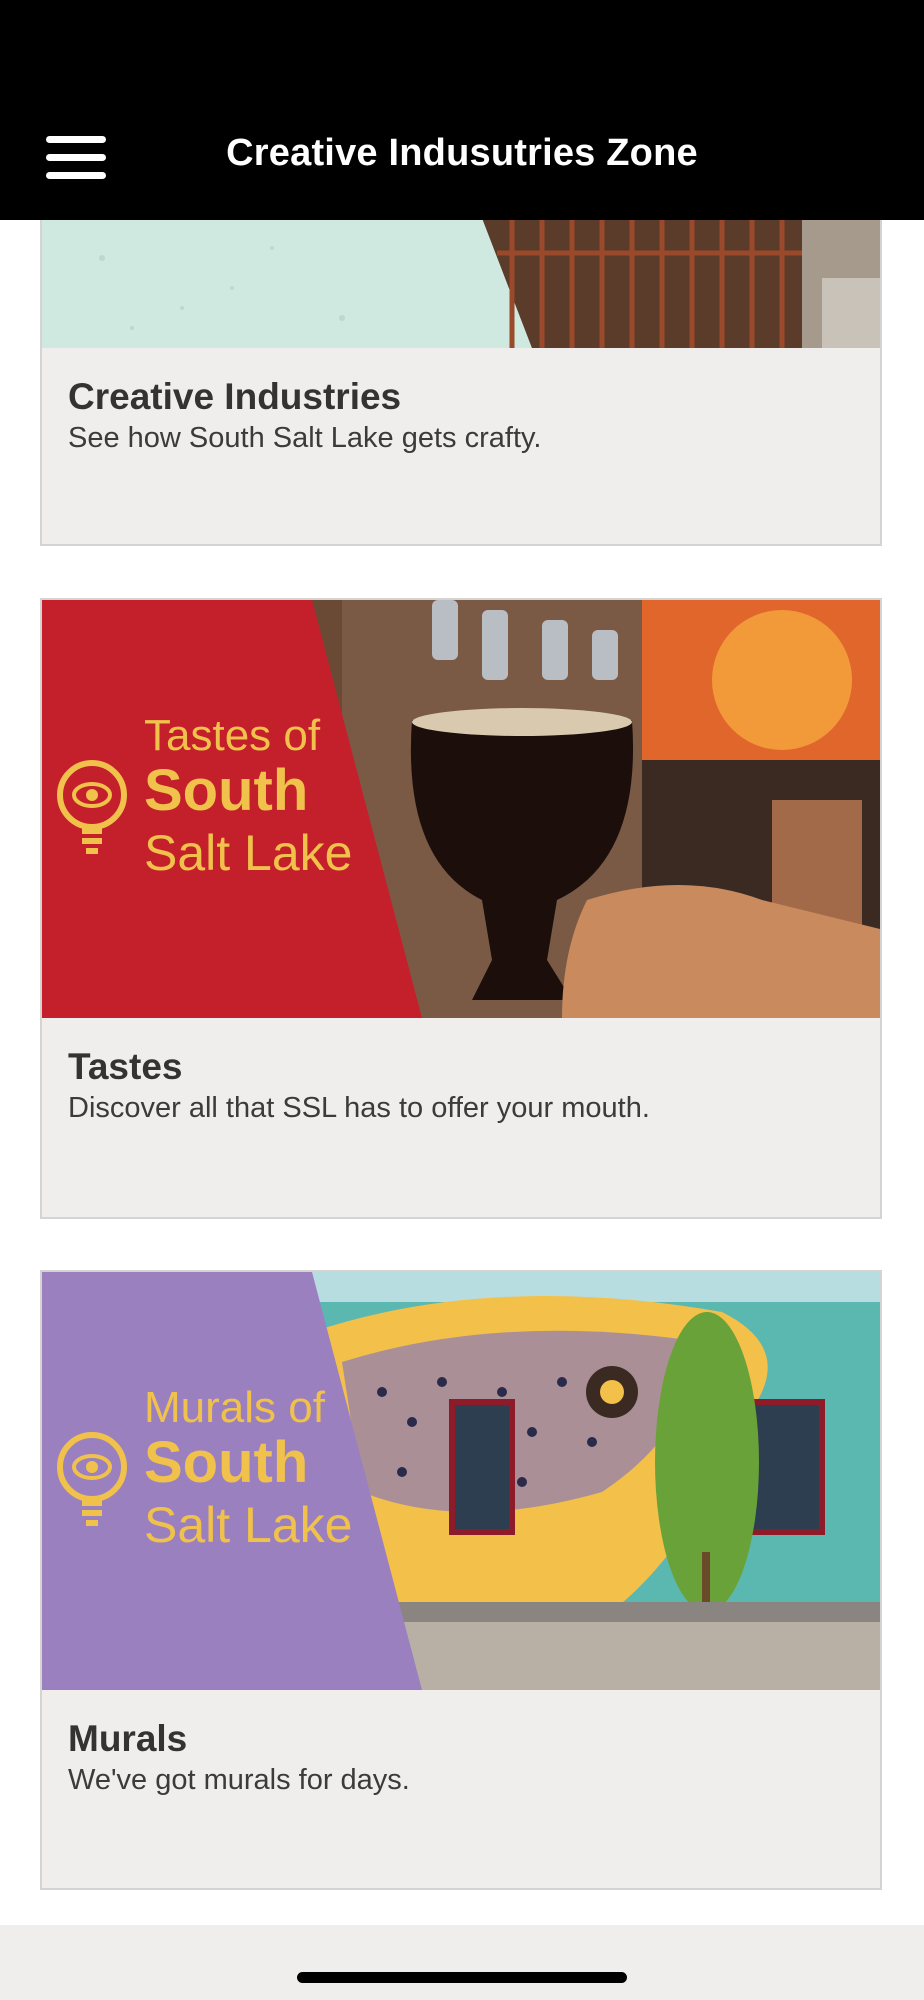 The width and height of the screenshot is (924, 2000). What do you see at coordinates (462, 1977) in the screenshot?
I see `home-indicator` at bounding box center [462, 1977].